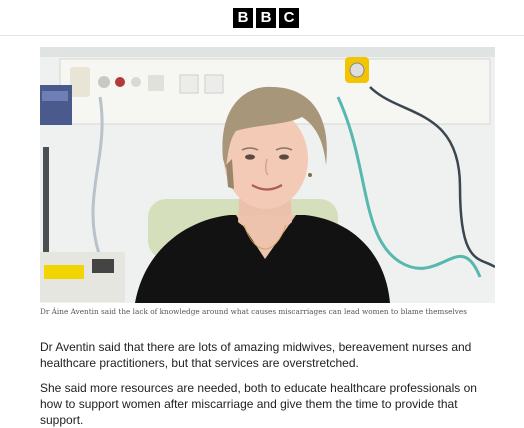 This screenshot has height=428, width=524. What do you see at coordinates (289, 18) in the screenshot?
I see `logo-letter-c: C` at bounding box center [289, 18].